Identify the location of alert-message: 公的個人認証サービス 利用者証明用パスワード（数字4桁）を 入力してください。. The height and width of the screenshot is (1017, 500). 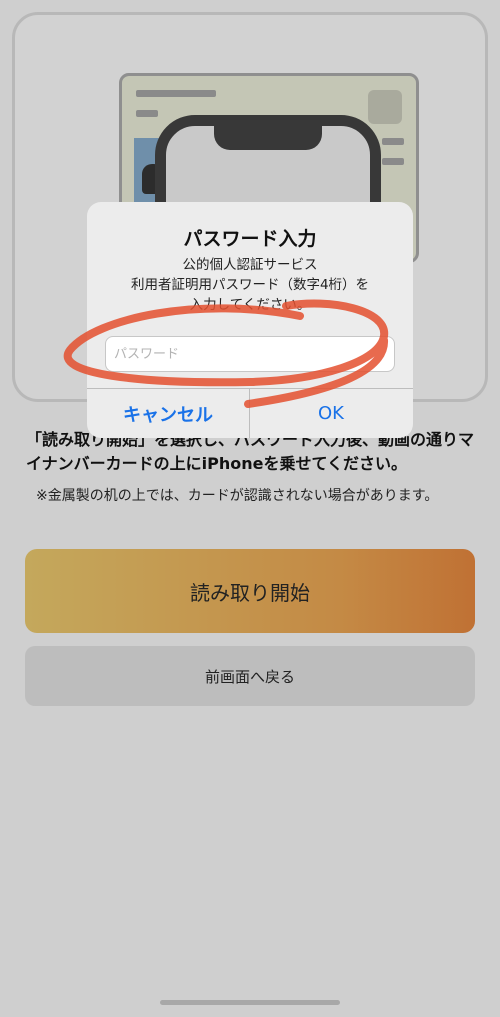
(250, 285).